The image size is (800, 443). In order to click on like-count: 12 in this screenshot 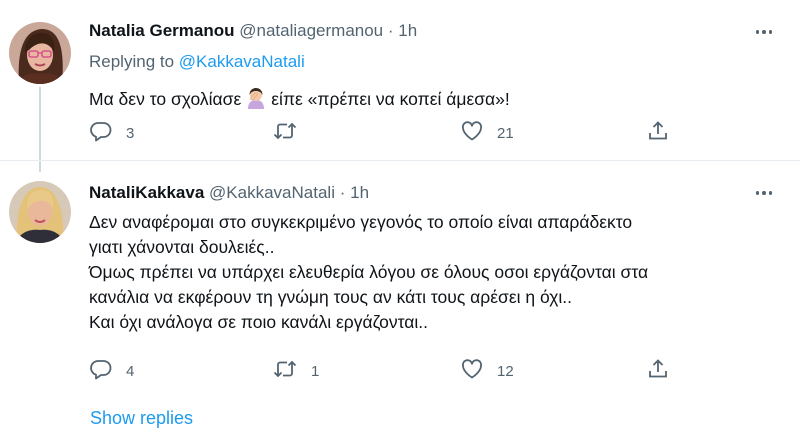, I will do `click(505, 371)`.